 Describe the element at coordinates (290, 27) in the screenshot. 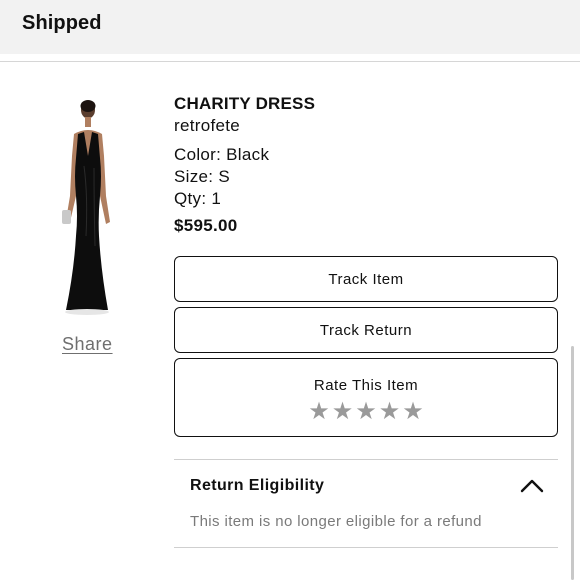

I see `header-bar: Shipped` at that location.